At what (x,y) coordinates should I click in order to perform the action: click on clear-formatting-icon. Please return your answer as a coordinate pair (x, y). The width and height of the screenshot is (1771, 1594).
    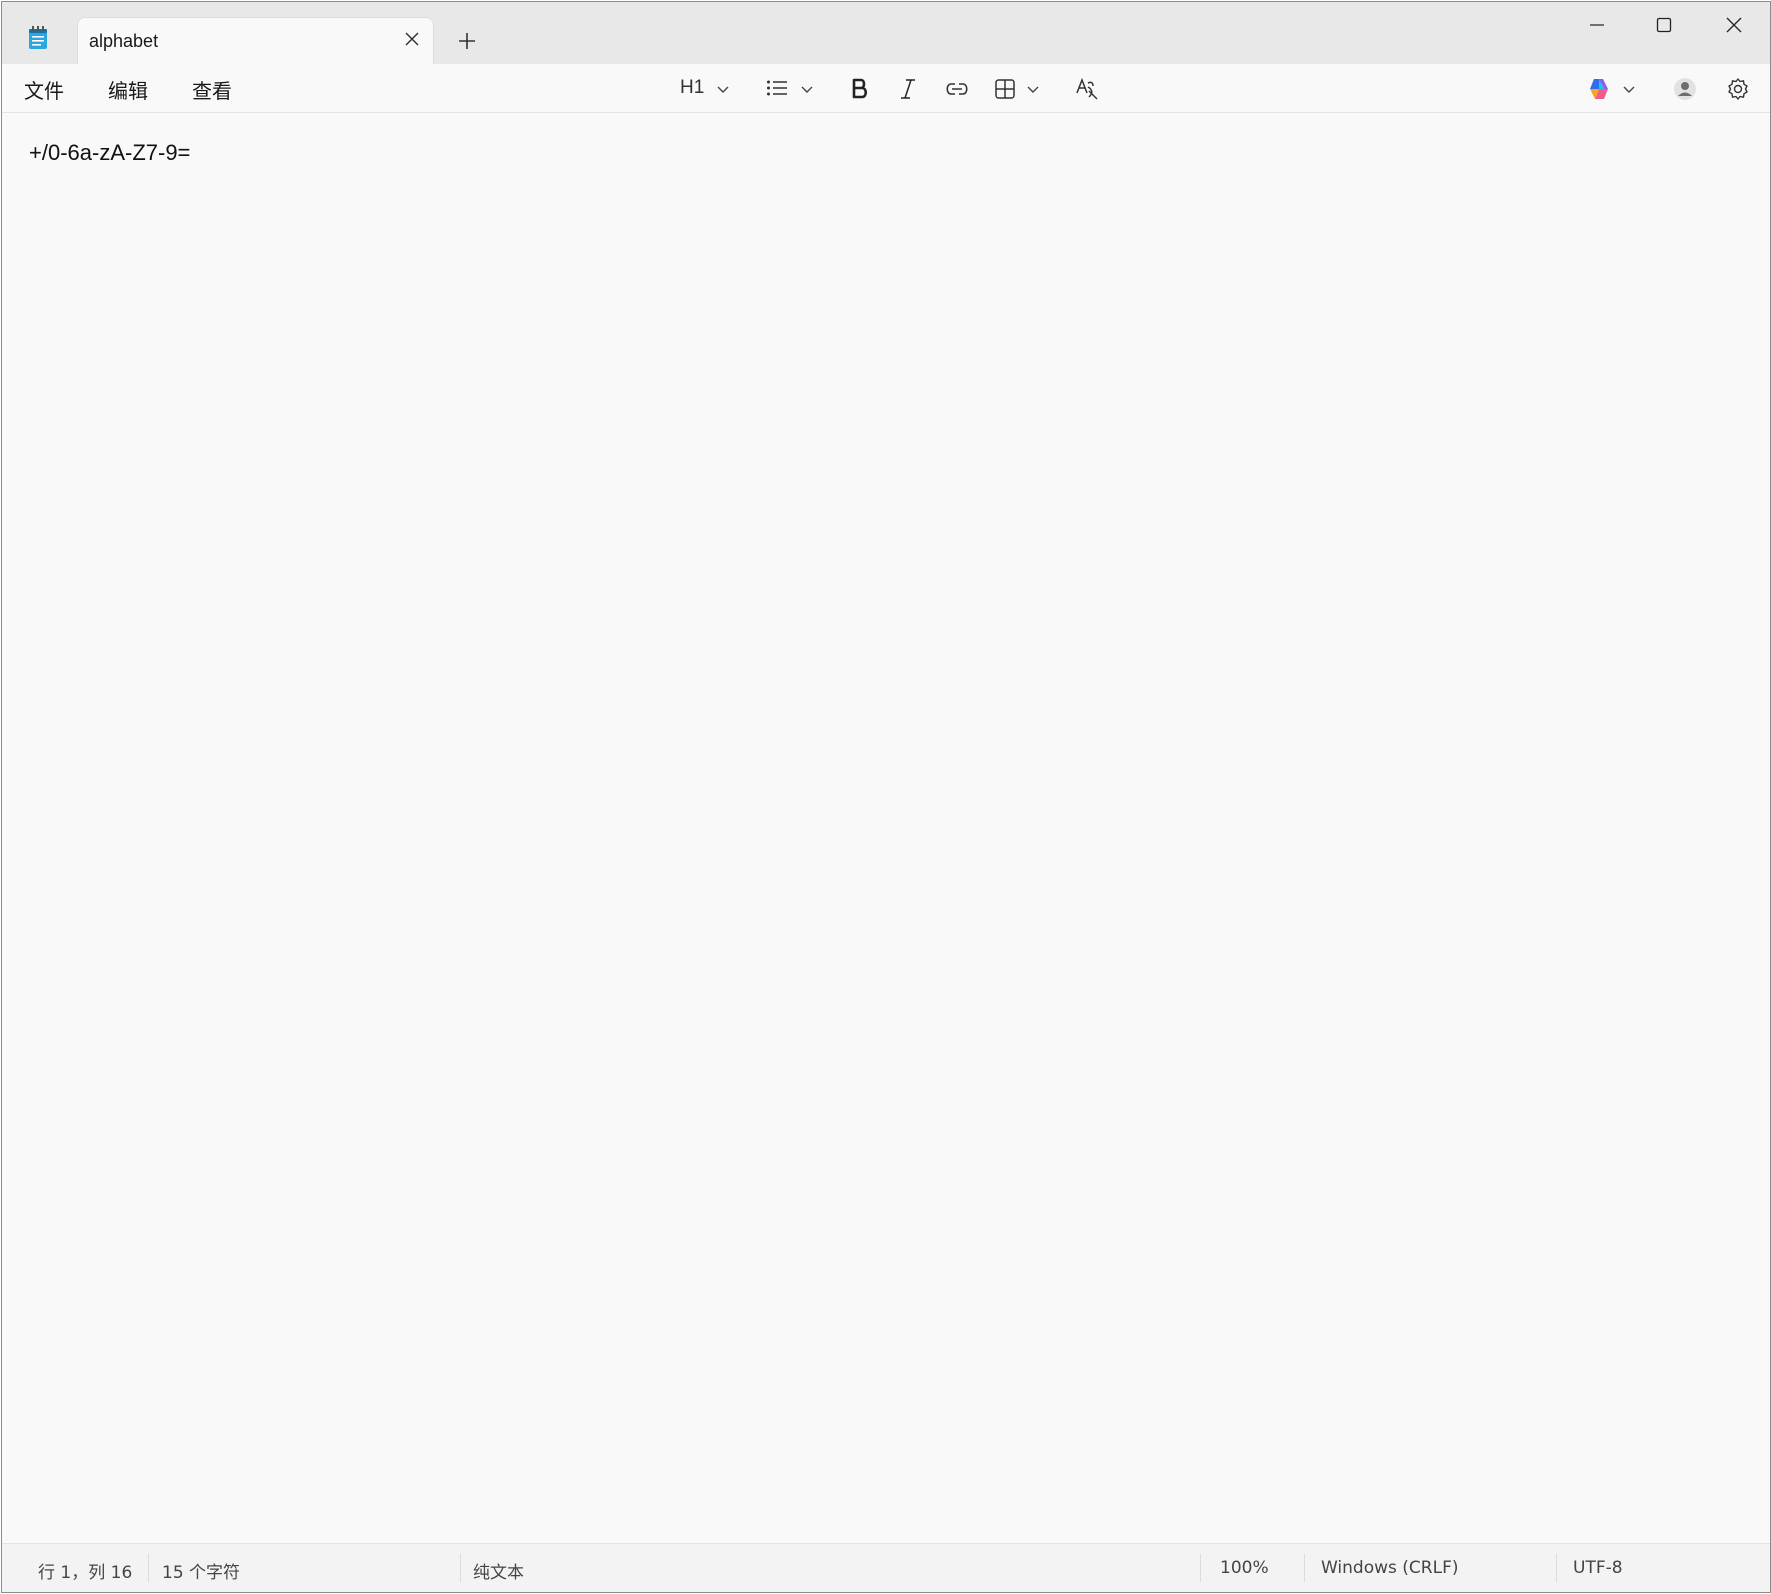
    Looking at the image, I should click on (1087, 88).